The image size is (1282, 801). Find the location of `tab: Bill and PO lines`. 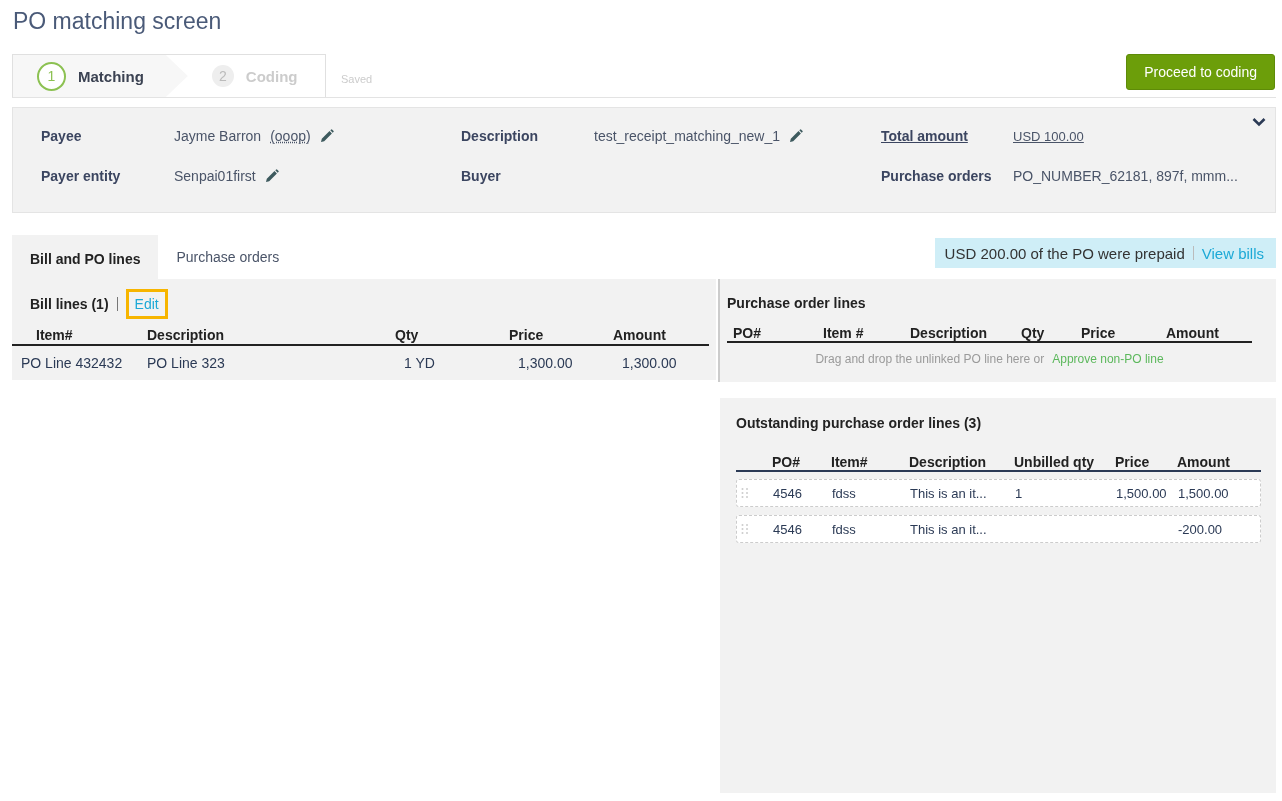

tab: Bill and PO lines is located at coordinates (85, 257).